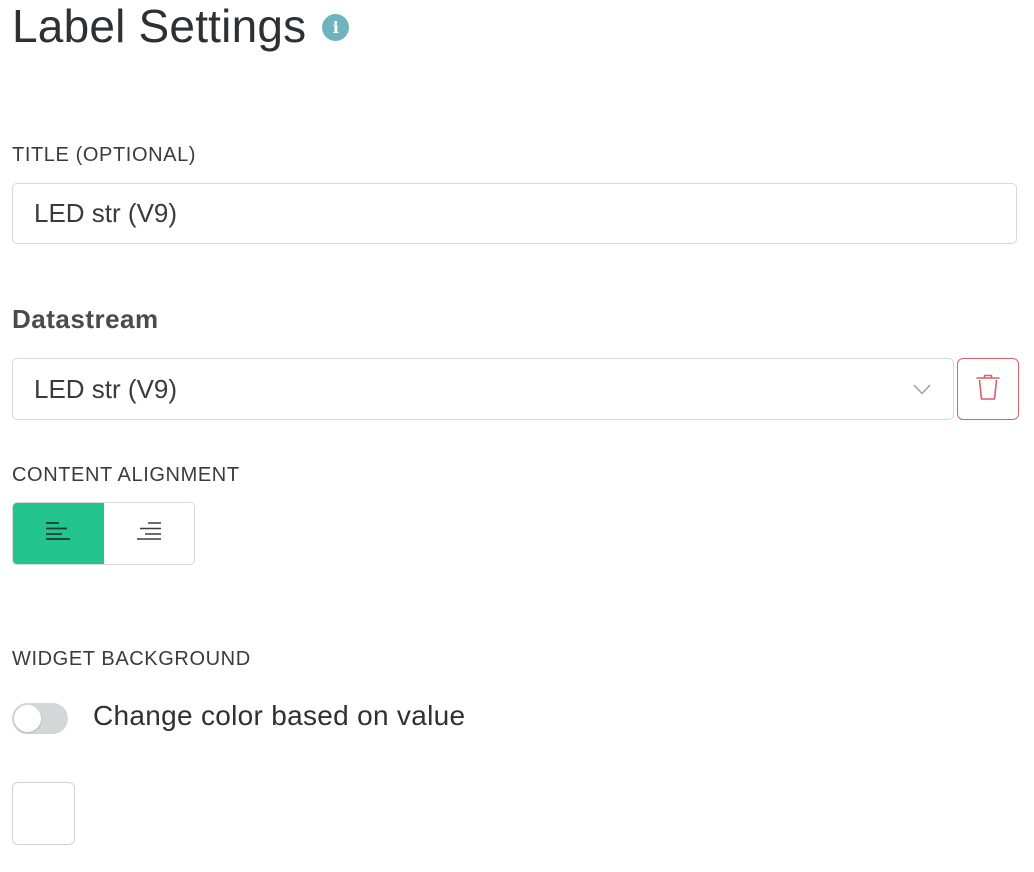 Image resolution: width=1034 pixels, height=872 pixels. I want to click on align-left-button, so click(58, 533).